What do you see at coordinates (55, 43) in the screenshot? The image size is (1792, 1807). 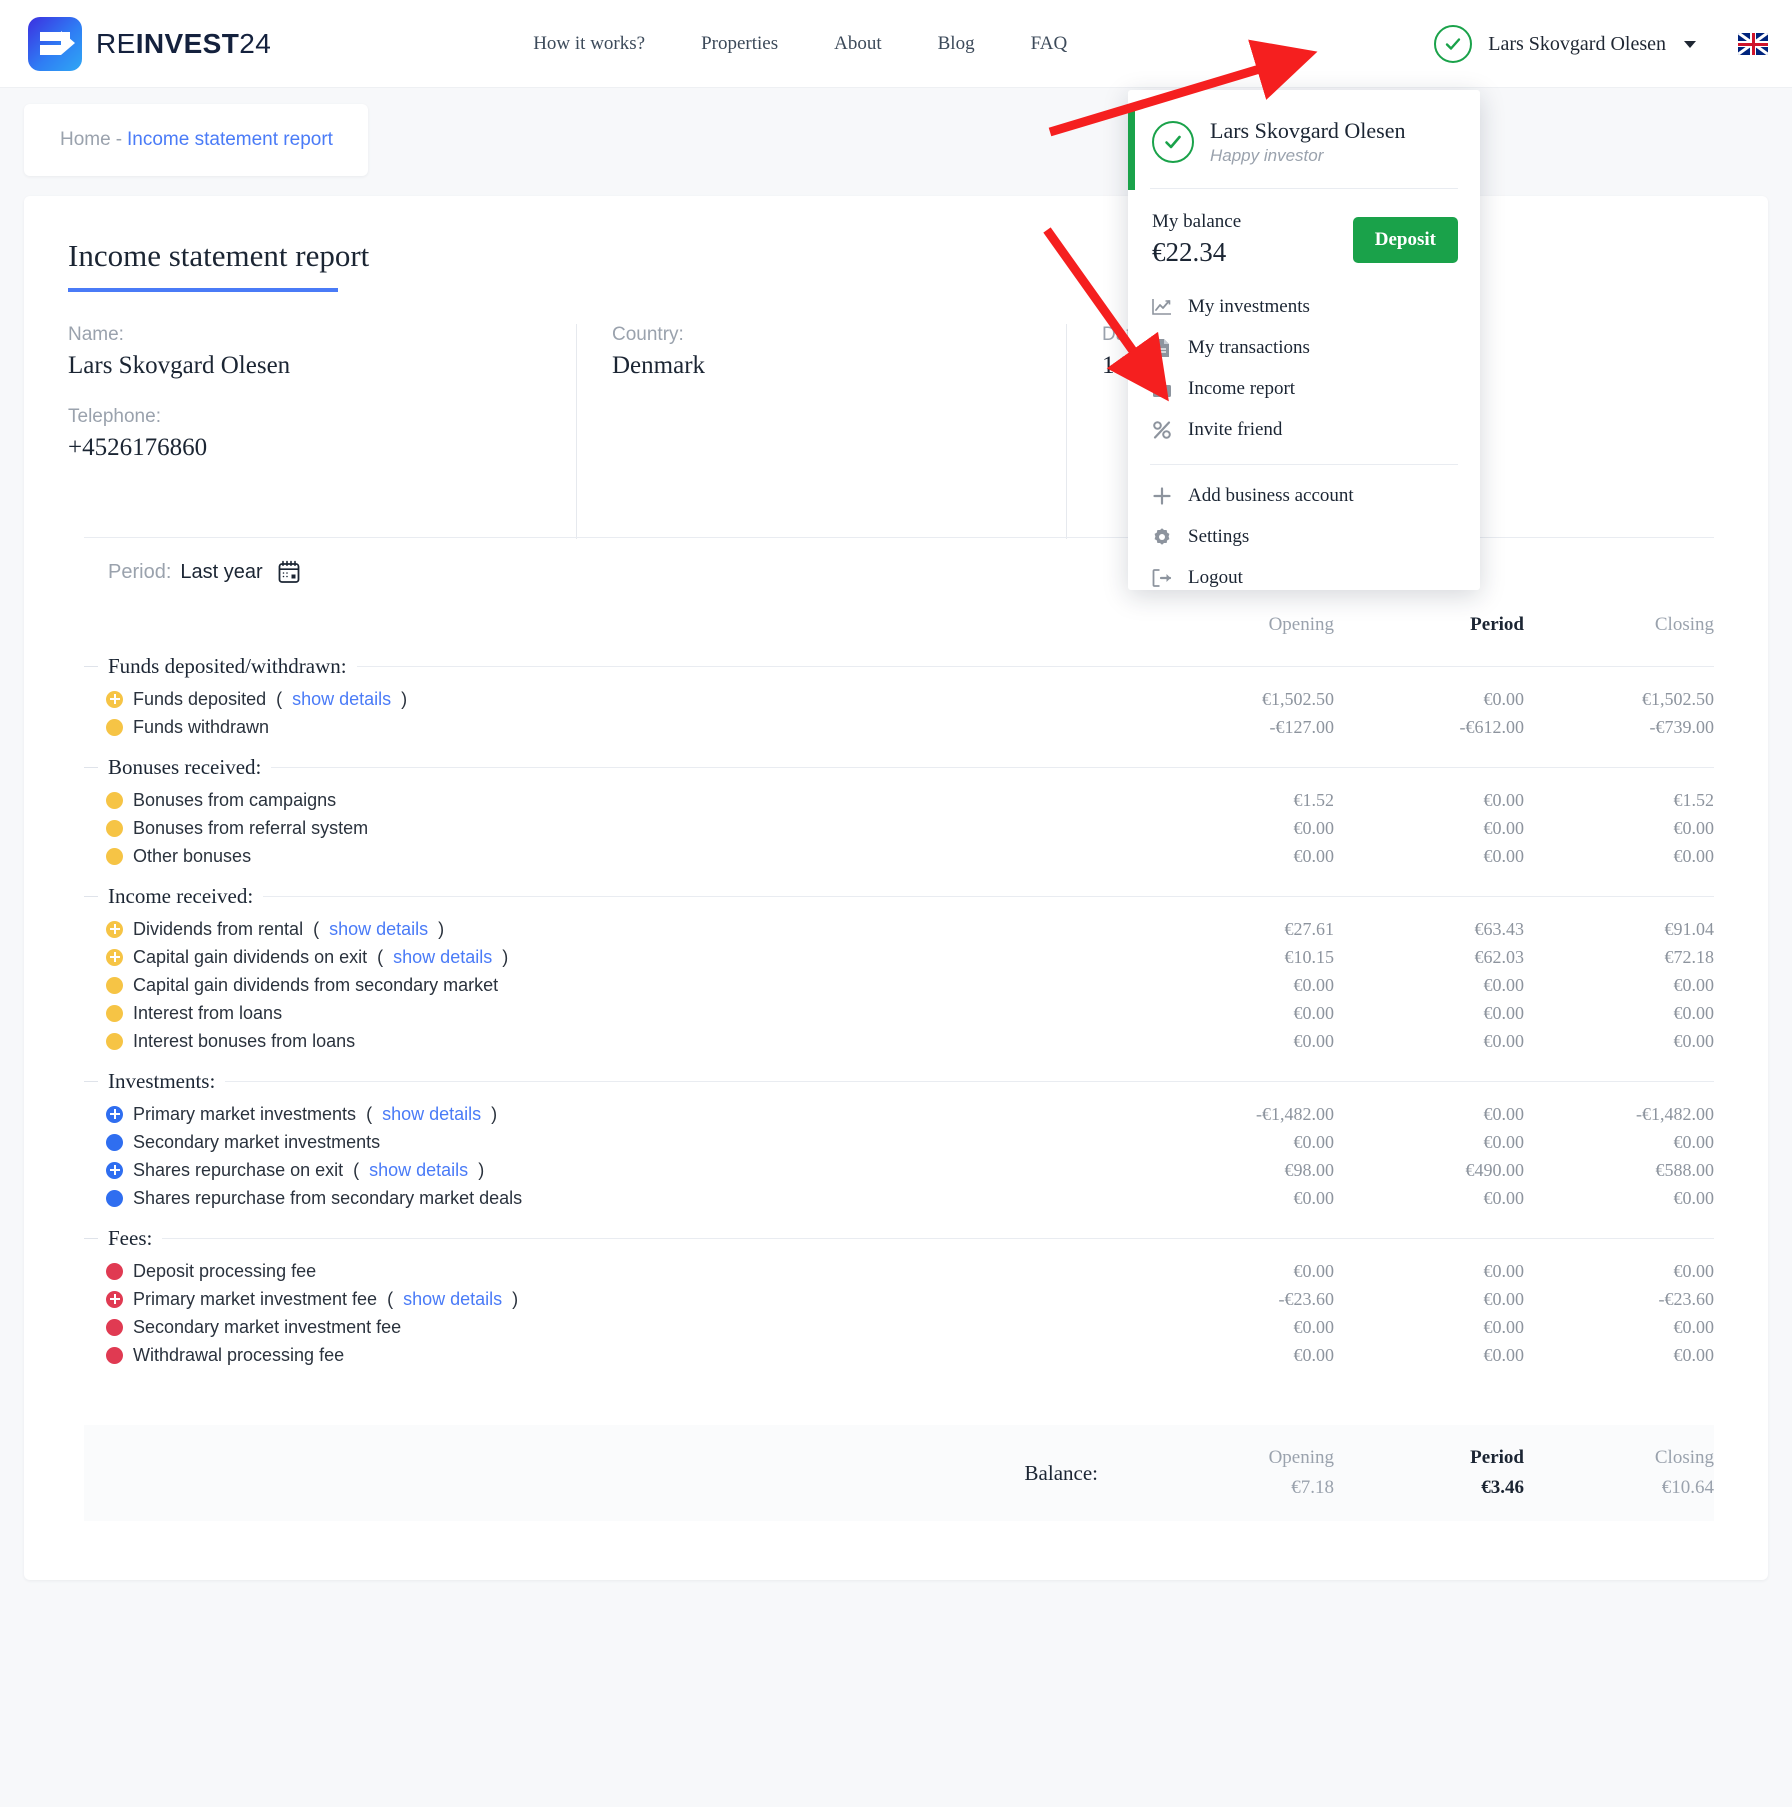 I see `reinvest24-logo-icon` at bounding box center [55, 43].